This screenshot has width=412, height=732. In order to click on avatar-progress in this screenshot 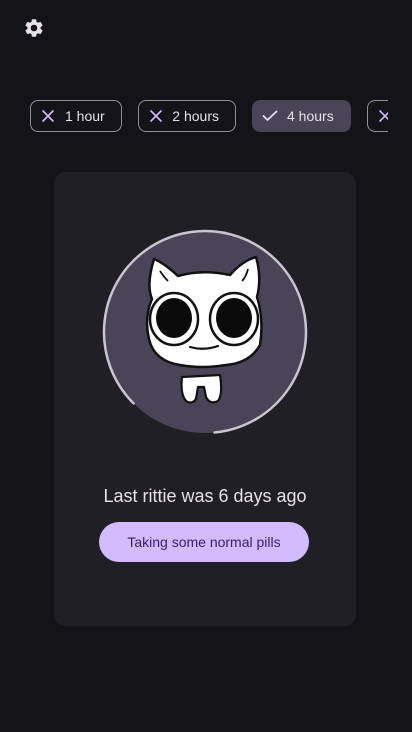, I will do `click(205, 332)`.